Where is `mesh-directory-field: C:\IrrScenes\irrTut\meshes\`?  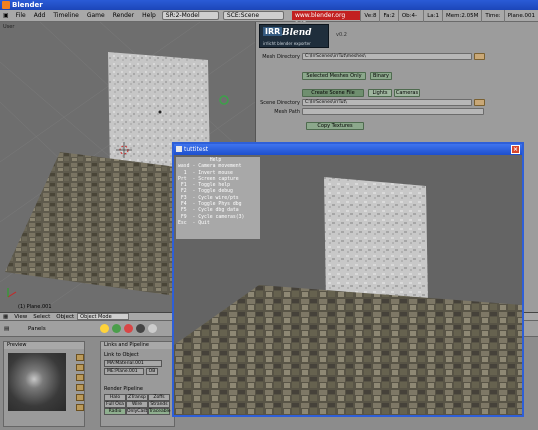
mesh-directory-field: C:\IrrScenes\irrTut\meshes\ is located at coordinates (387, 56).